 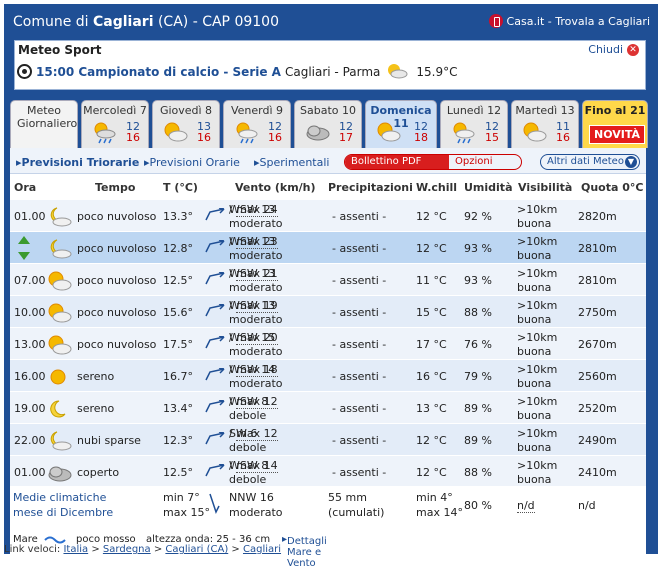 I want to click on altri-dati-meteo-button: Altri dati Meteo ▼, so click(x=590, y=162).